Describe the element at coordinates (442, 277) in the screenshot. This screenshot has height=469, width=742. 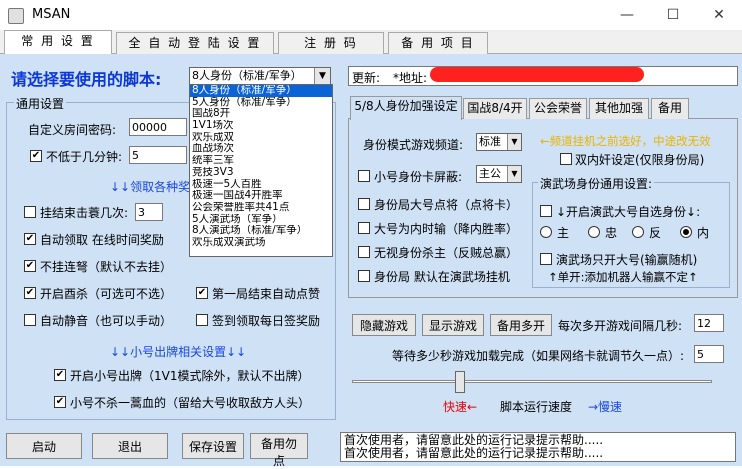
I see `lord-opt-4-label: 身份局 默认在演武场挂机` at that location.